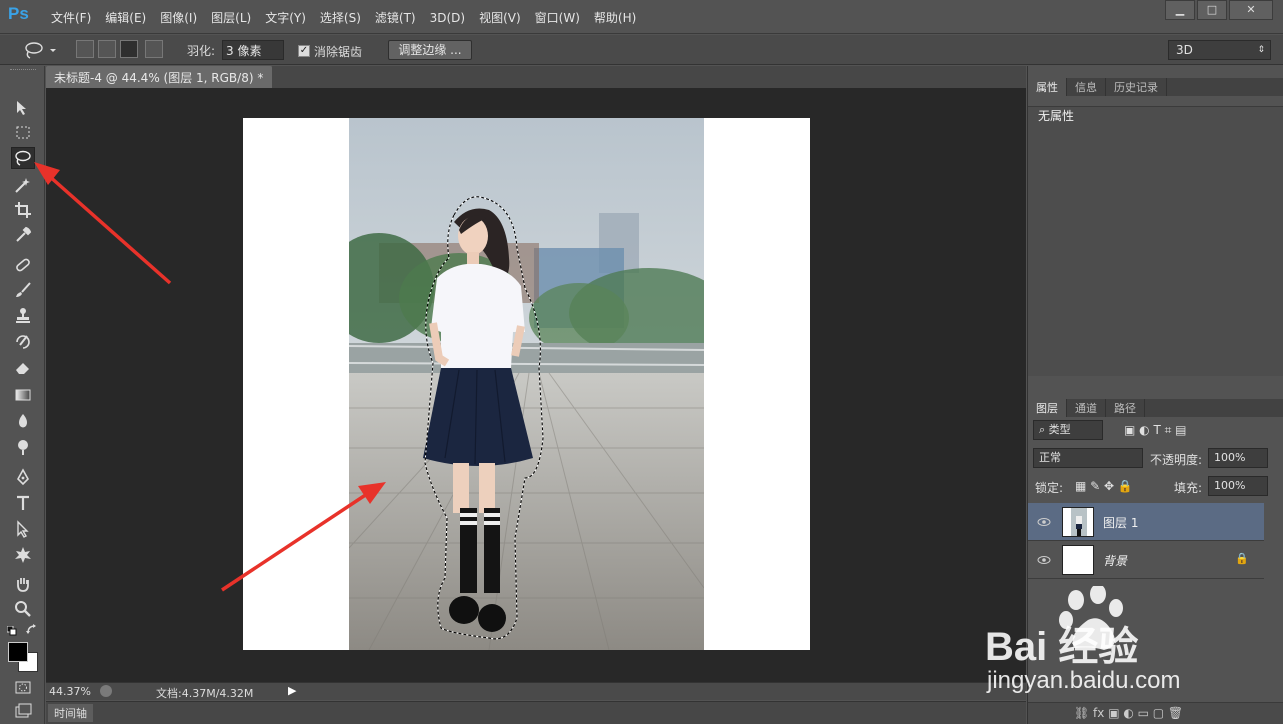 This screenshot has width=1283, height=724. What do you see at coordinates (23, 290) in the screenshot?
I see `brush-tool-icon` at bounding box center [23, 290].